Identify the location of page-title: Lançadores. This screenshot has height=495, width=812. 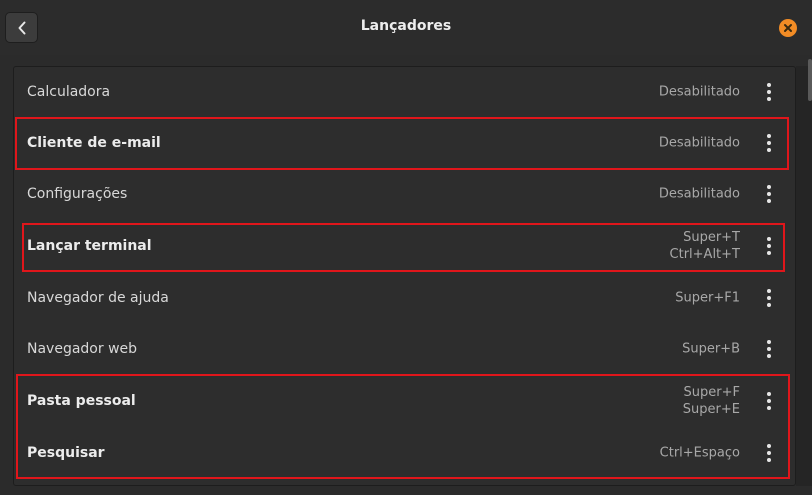
(406, 26).